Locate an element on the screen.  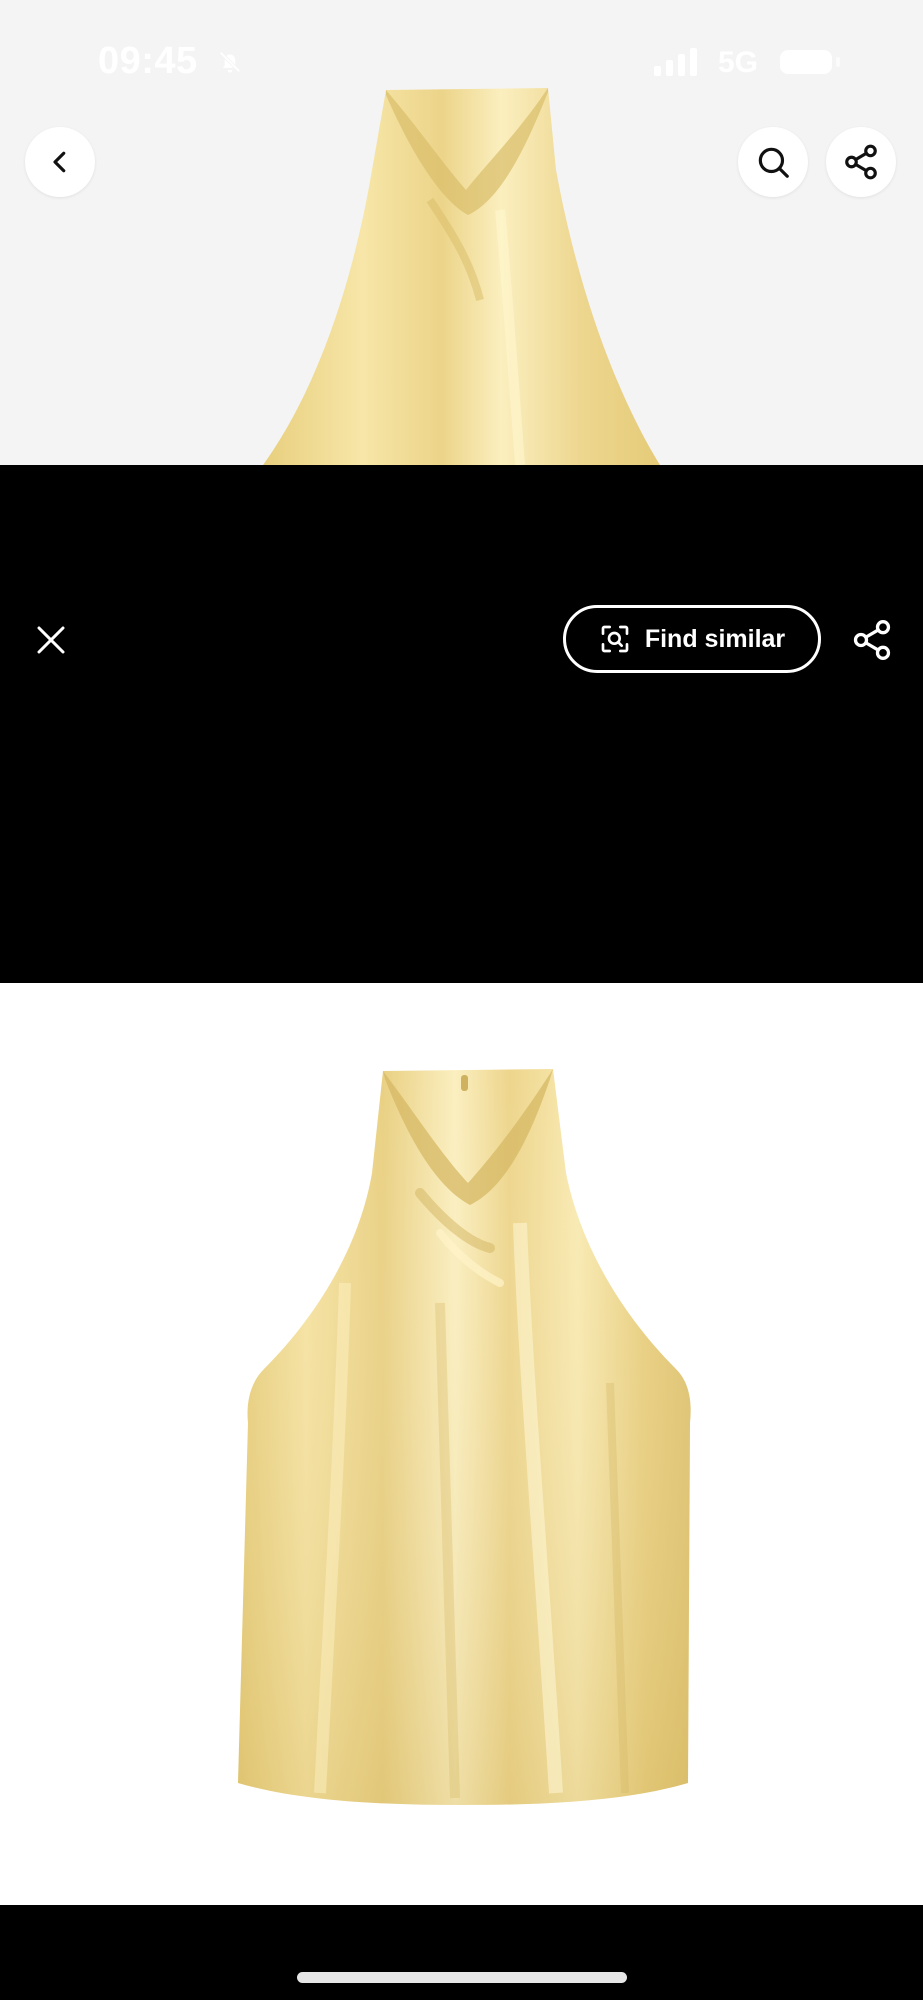
find-similar-label: Find similar is located at coordinates (715, 638).